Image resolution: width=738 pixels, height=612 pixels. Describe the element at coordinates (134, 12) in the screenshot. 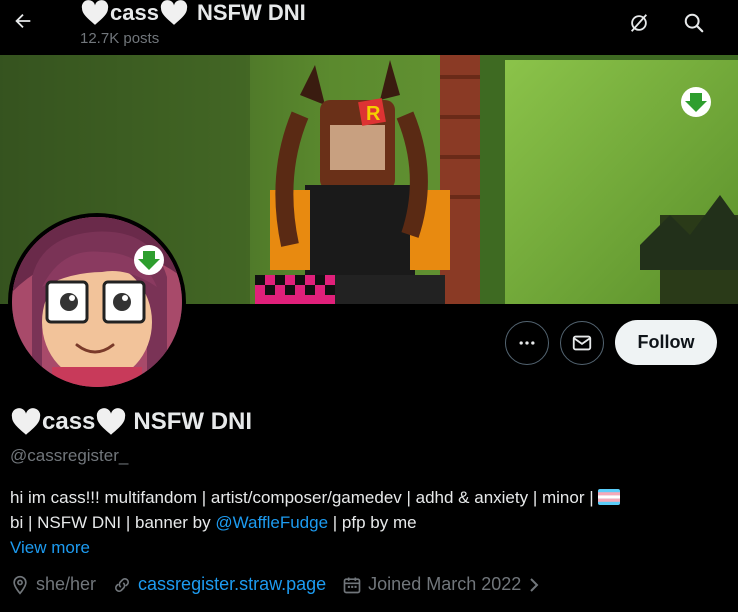

I see `header-display-name: cass` at that location.